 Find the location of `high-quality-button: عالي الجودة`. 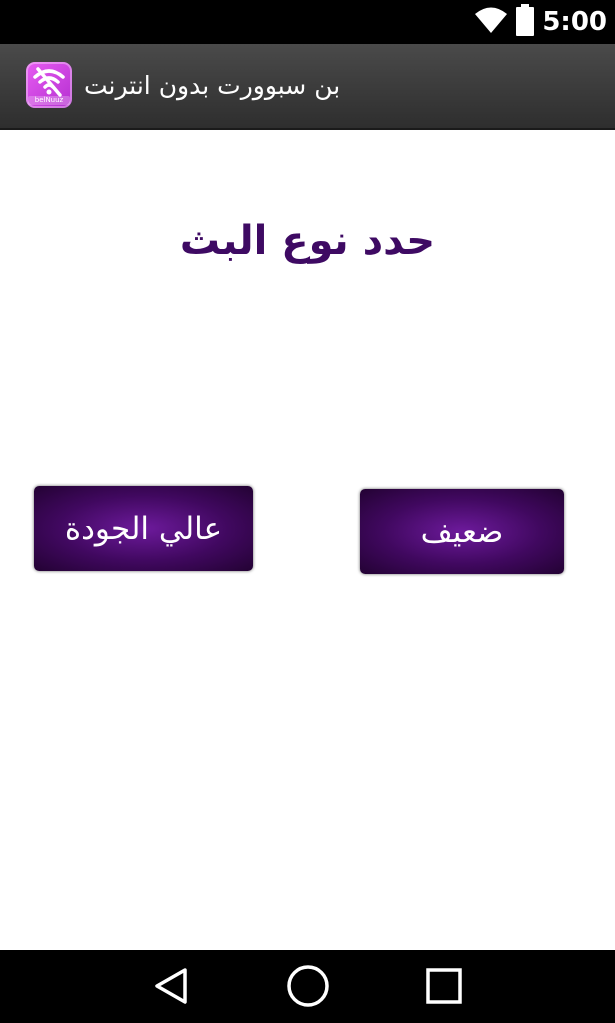

high-quality-button: عالي الجودة is located at coordinates (143, 528).